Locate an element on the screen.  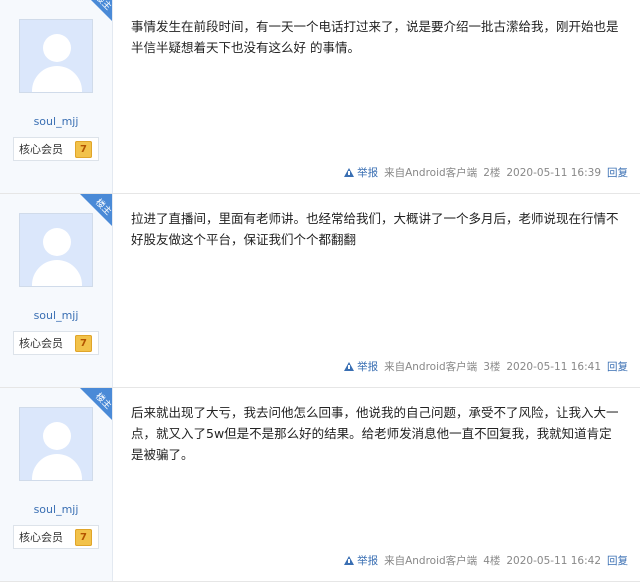
post-footer: 举报 来自Android客户端 4楼 2020-05-11 16:42 回复 is located at coordinates (483, 560).